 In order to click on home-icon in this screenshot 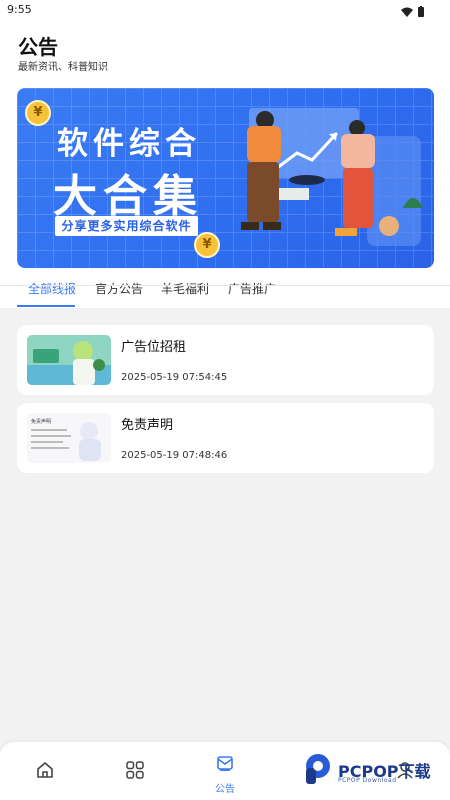, I will do `click(45, 770)`.